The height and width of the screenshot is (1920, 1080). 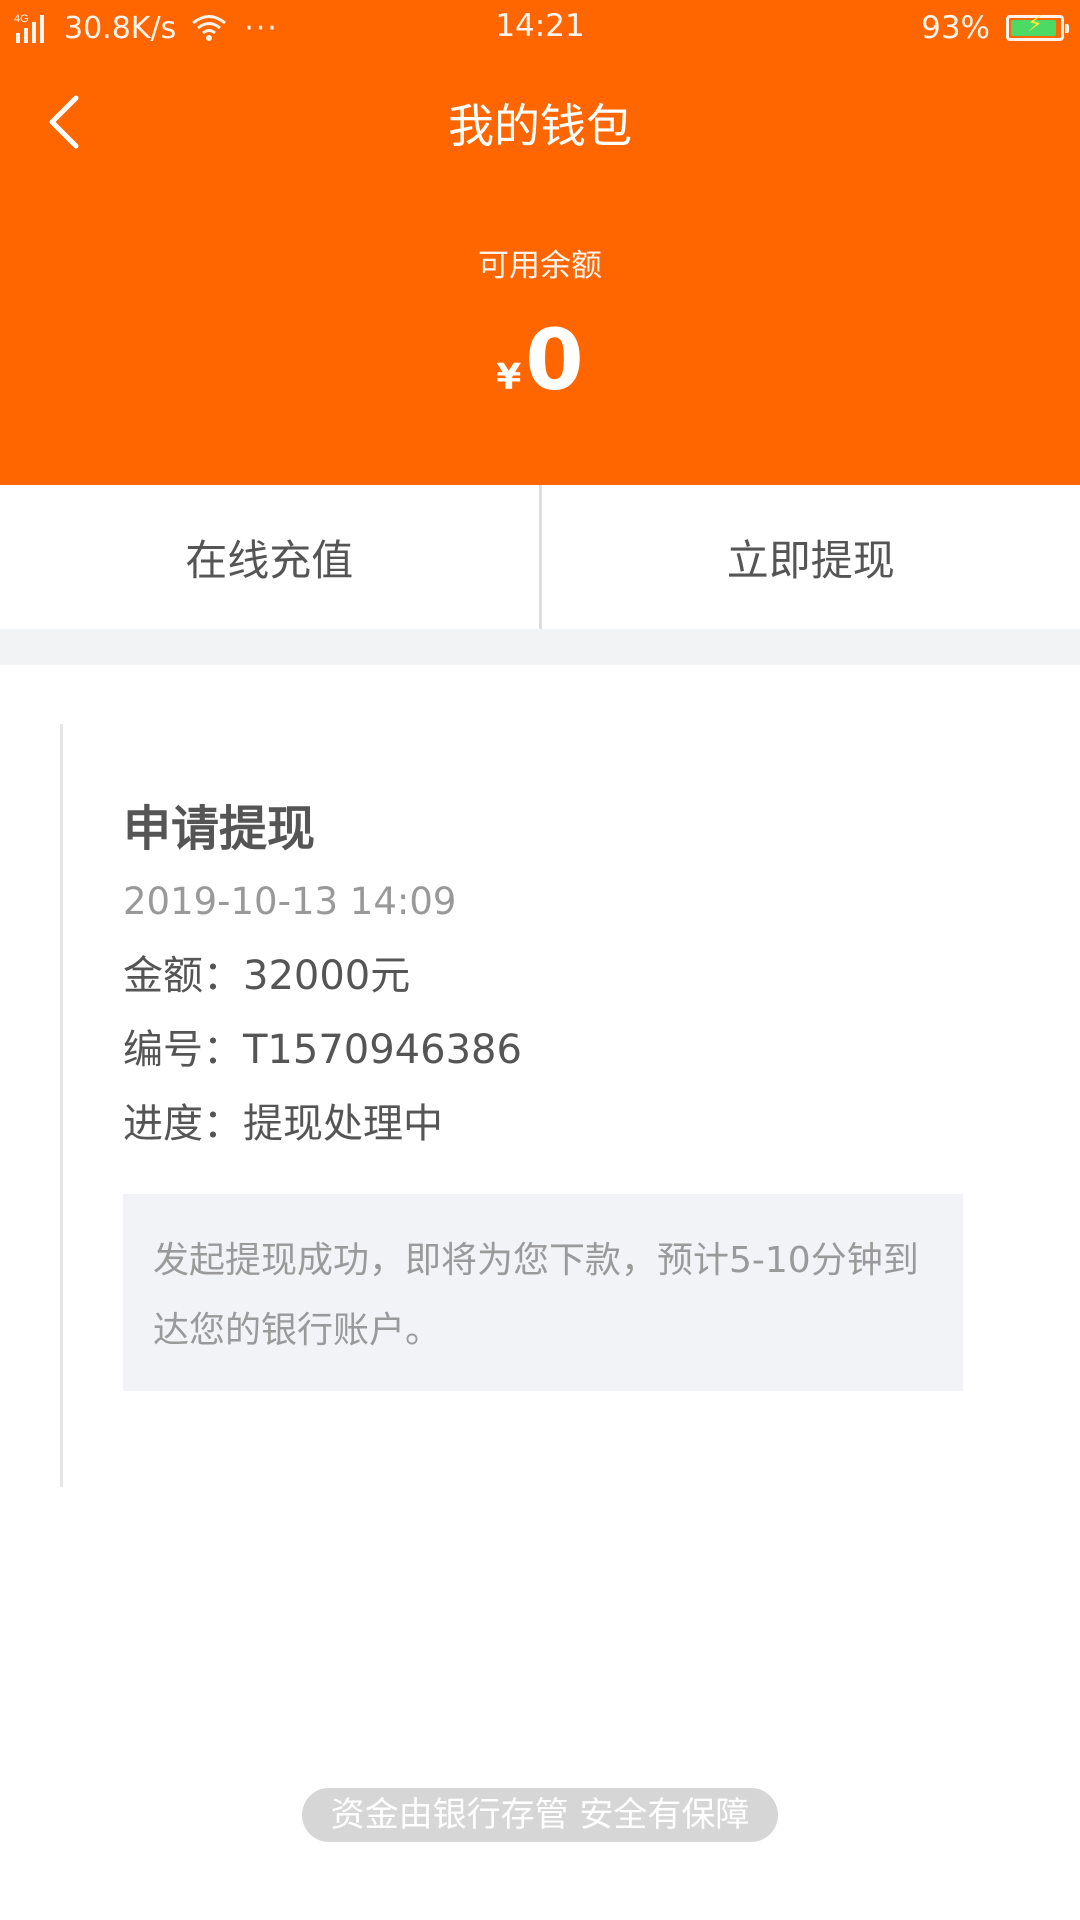 What do you see at coordinates (540, 266) in the screenshot?
I see `balance-label: 可用余额` at bounding box center [540, 266].